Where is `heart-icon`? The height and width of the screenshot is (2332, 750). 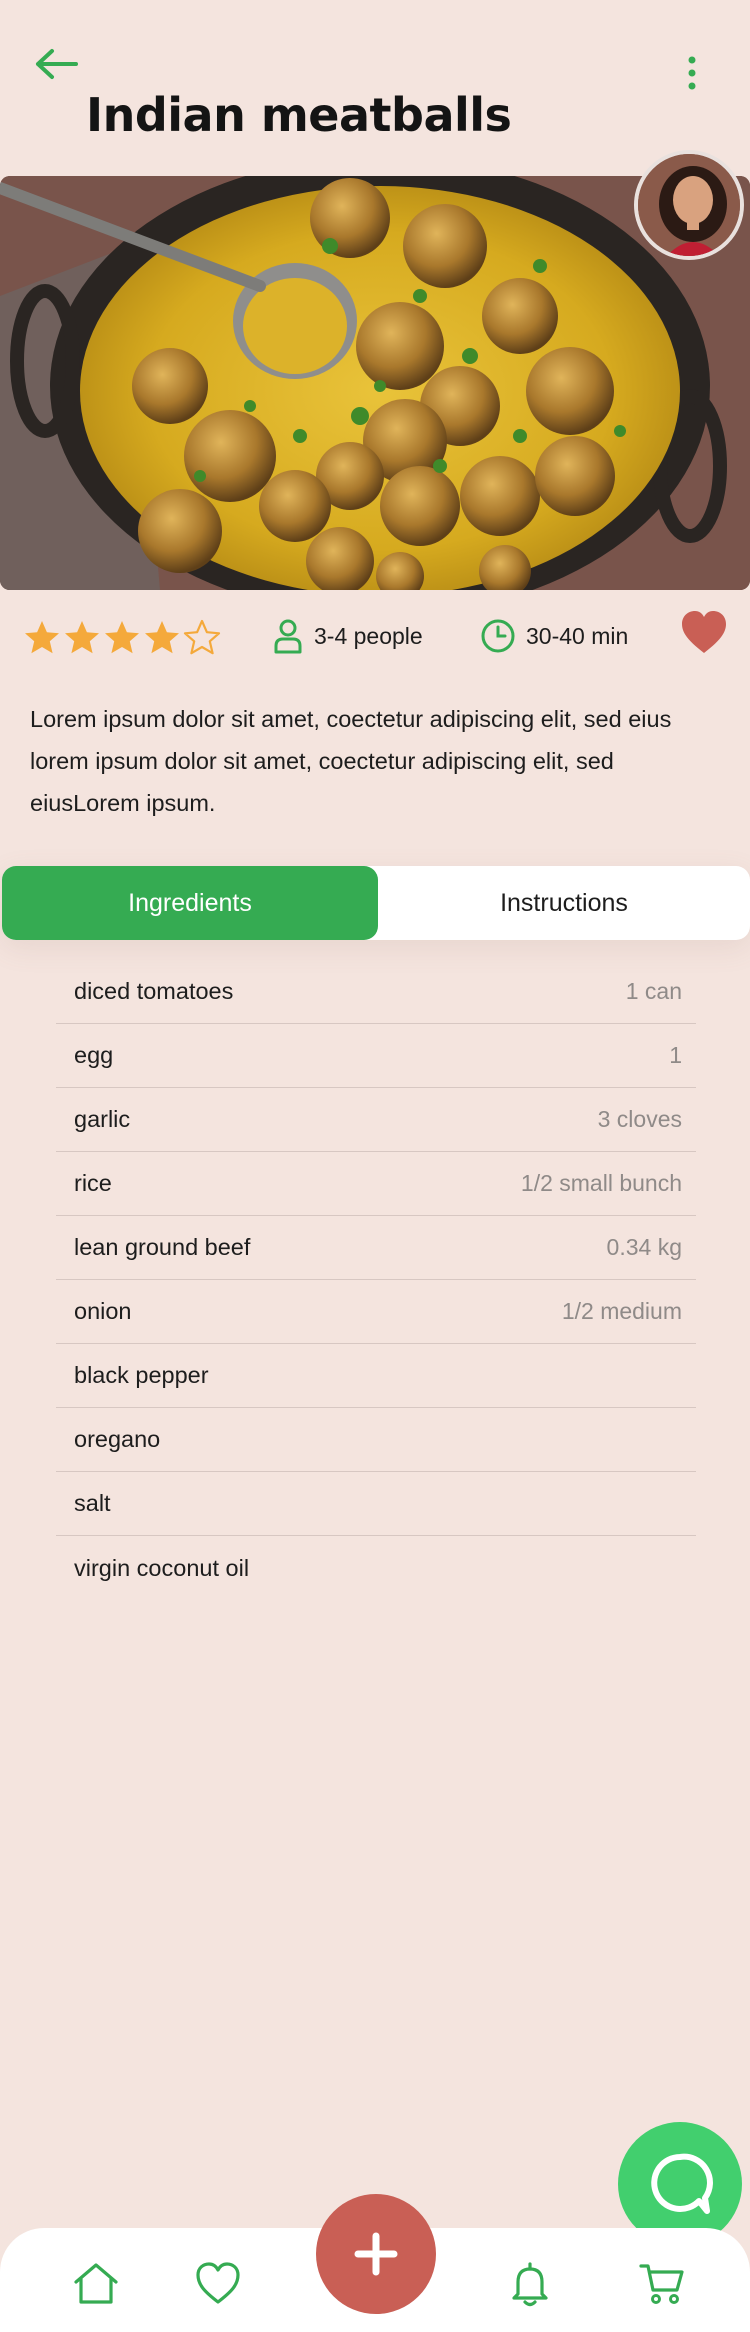
heart-icon is located at coordinates (218, 2283).